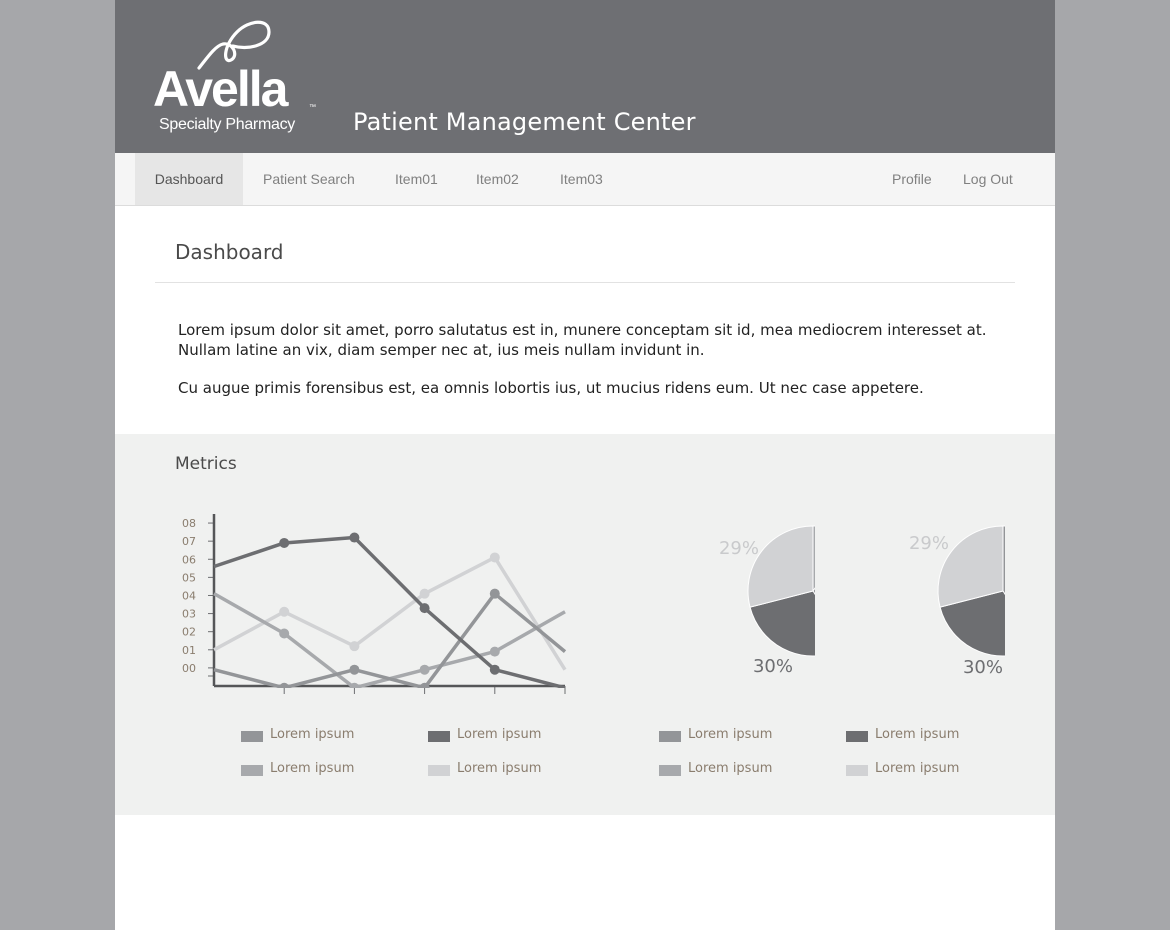 The height and width of the screenshot is (930, 1170). What do you see at coordinates (189, 668) in the screenshot?
I see `y-tick-label: 00` at bounding box center [189, 668].